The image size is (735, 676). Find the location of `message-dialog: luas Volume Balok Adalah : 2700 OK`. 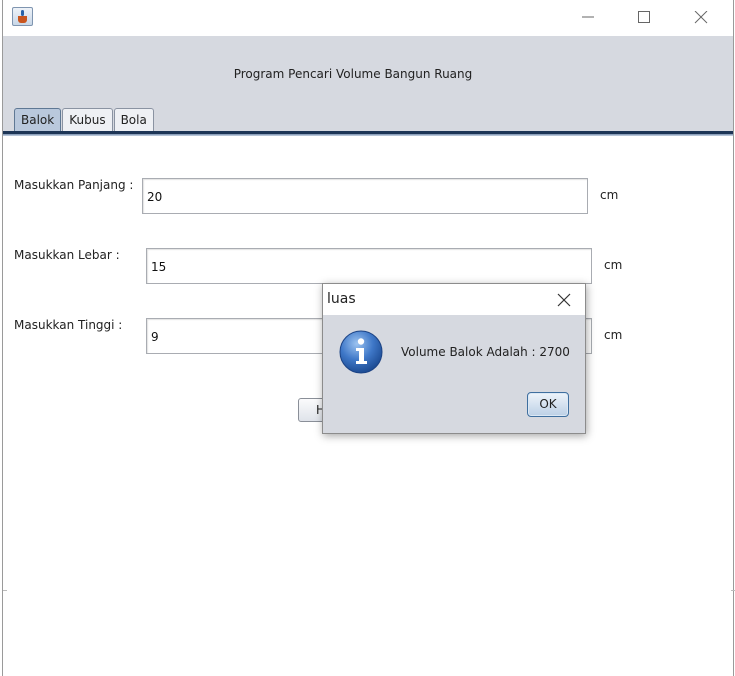

message-dialog: luas Volume Balok Adalah : 2700 OK is located at coordinates (454, 358).